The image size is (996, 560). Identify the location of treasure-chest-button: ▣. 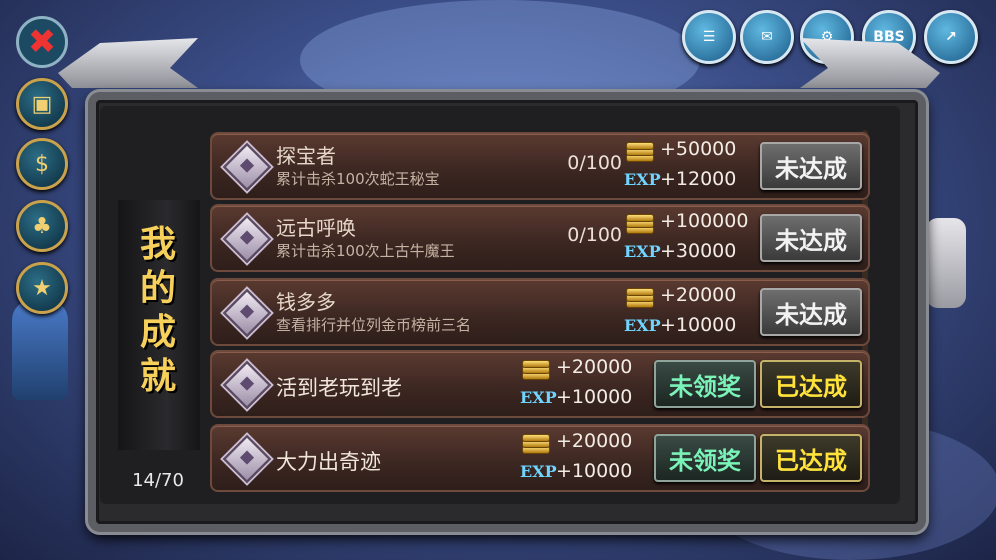
(42, 104).